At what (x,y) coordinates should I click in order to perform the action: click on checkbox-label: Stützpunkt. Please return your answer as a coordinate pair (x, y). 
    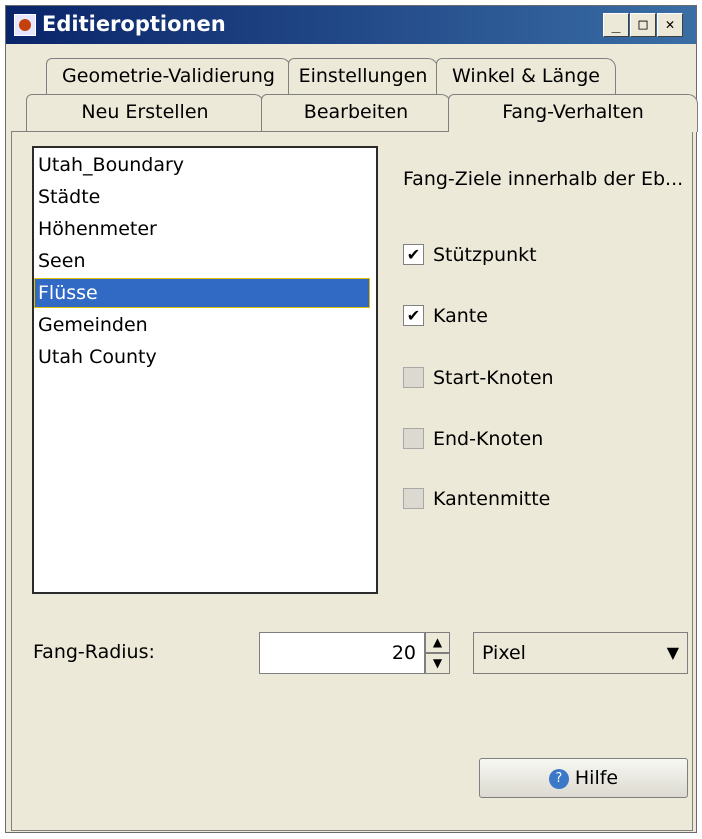
    Looking at the image, I should click on (485, 255).